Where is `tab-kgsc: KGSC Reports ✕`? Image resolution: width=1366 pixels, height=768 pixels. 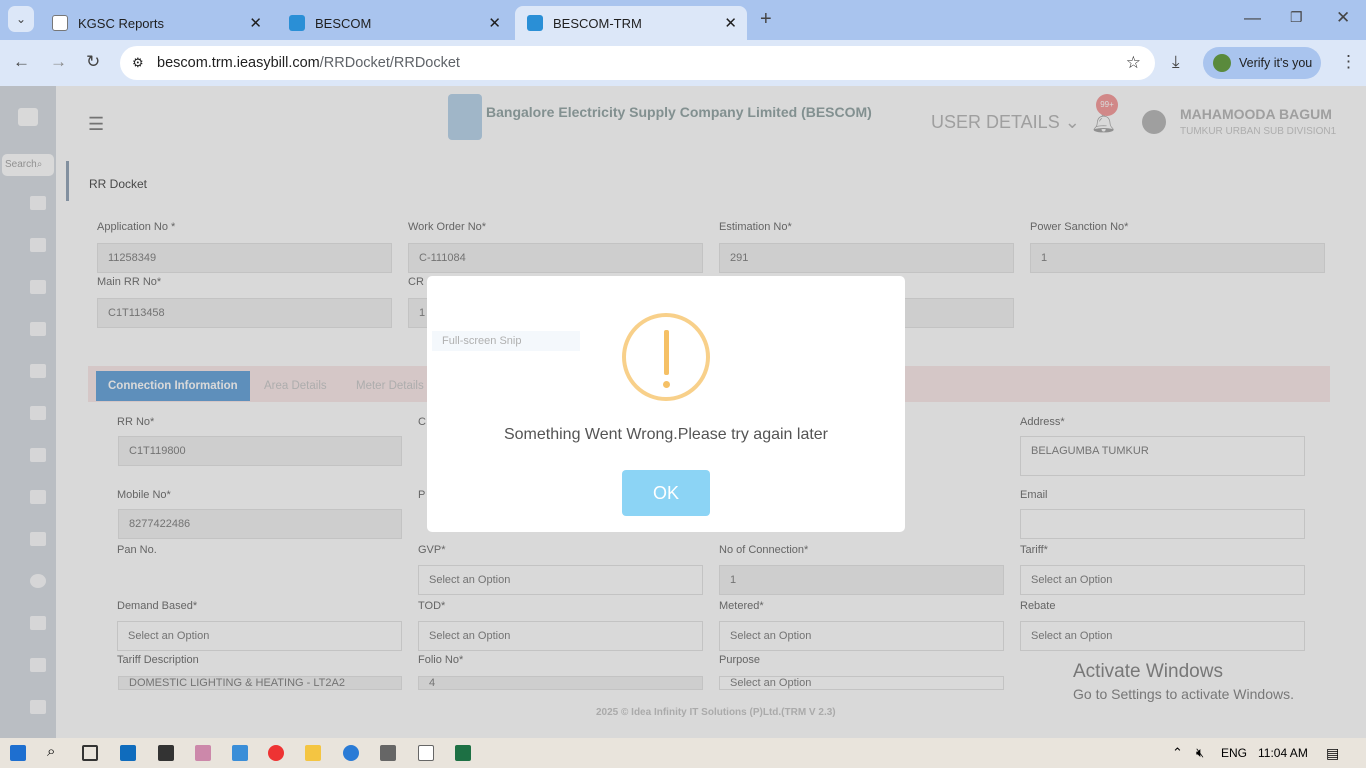 tab-kgsc: KGSC Reports ✕ is located at coordinates (156, 23).